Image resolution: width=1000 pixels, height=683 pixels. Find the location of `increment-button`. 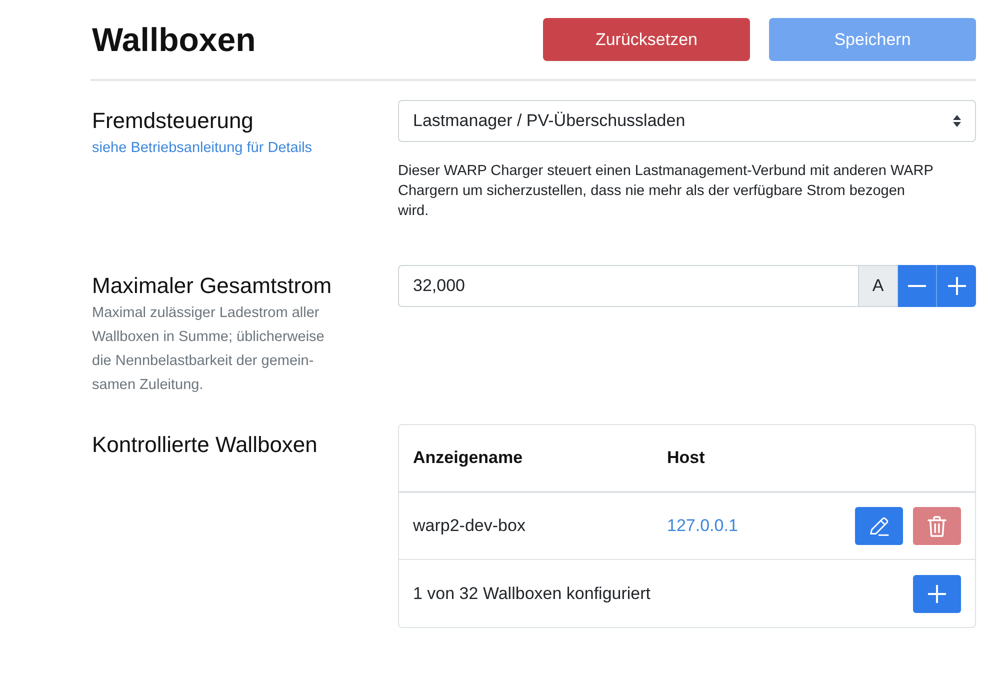

increment-button is located at coordinates (956, 286).